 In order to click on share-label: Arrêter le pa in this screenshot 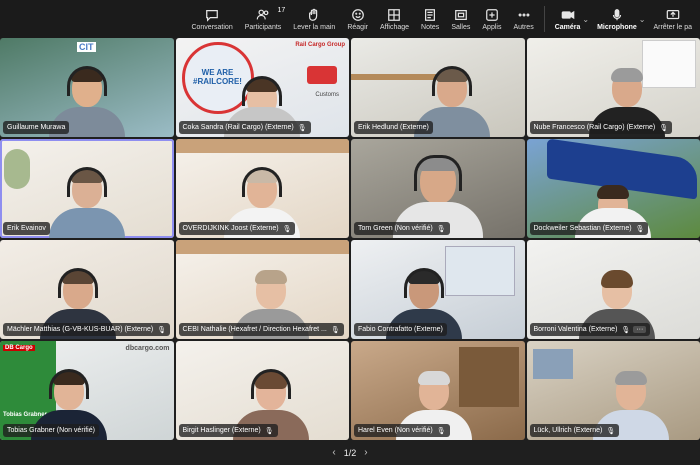, I will do `click(672, 27)`.